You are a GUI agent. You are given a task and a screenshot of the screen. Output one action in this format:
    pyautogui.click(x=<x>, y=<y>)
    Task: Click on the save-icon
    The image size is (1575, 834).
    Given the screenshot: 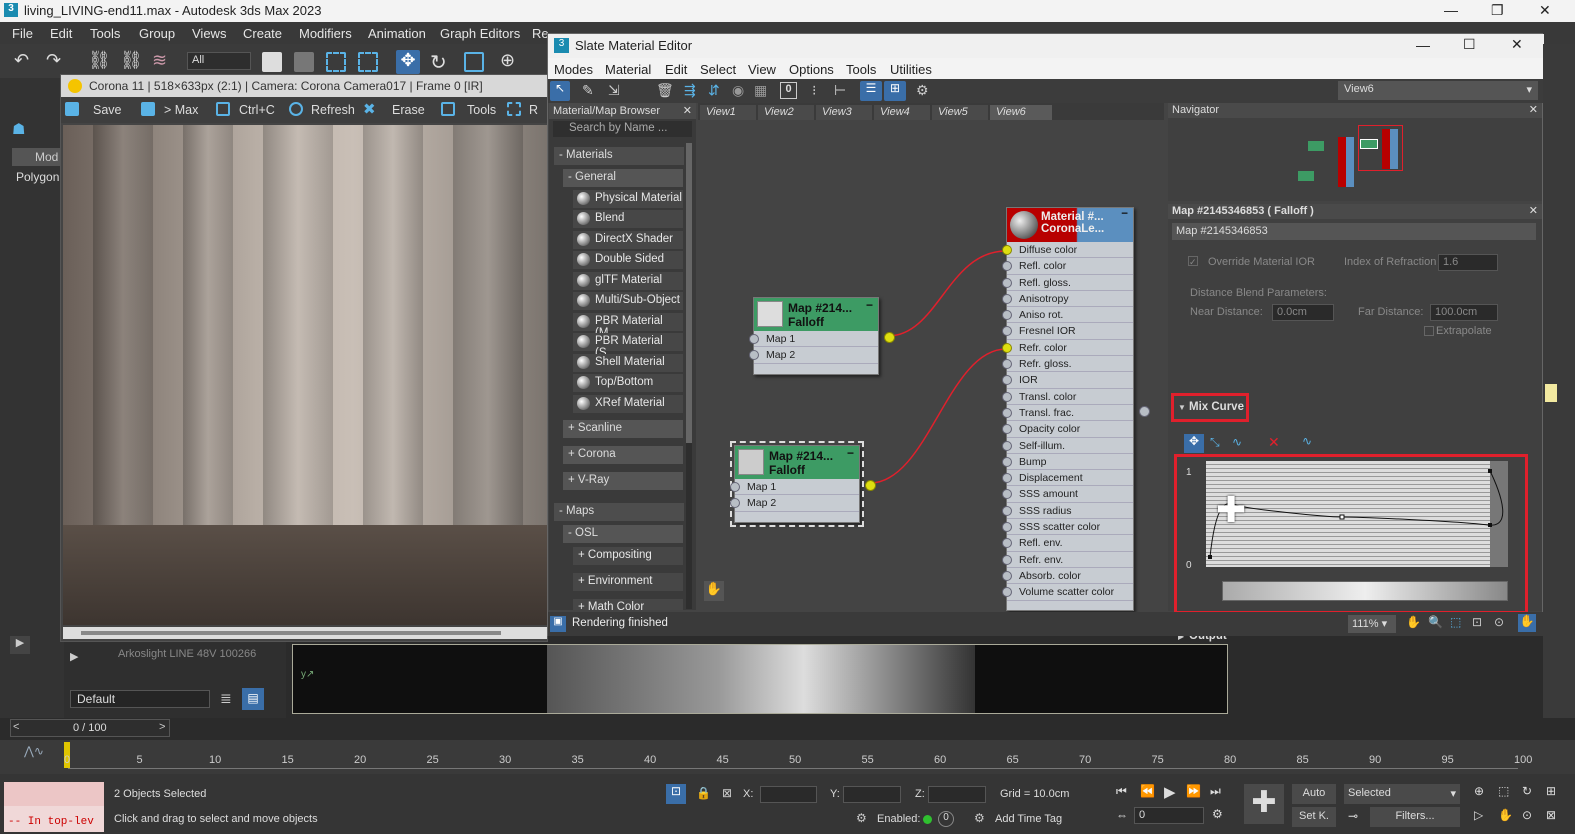 What is the action you would take?
    pyautogui.click(x=72, y=109)
    